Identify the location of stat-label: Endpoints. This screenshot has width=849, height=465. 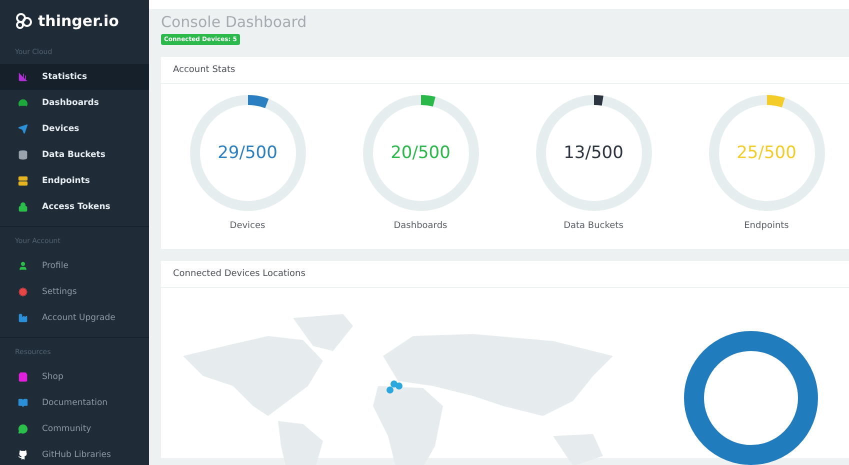
(766, 226).